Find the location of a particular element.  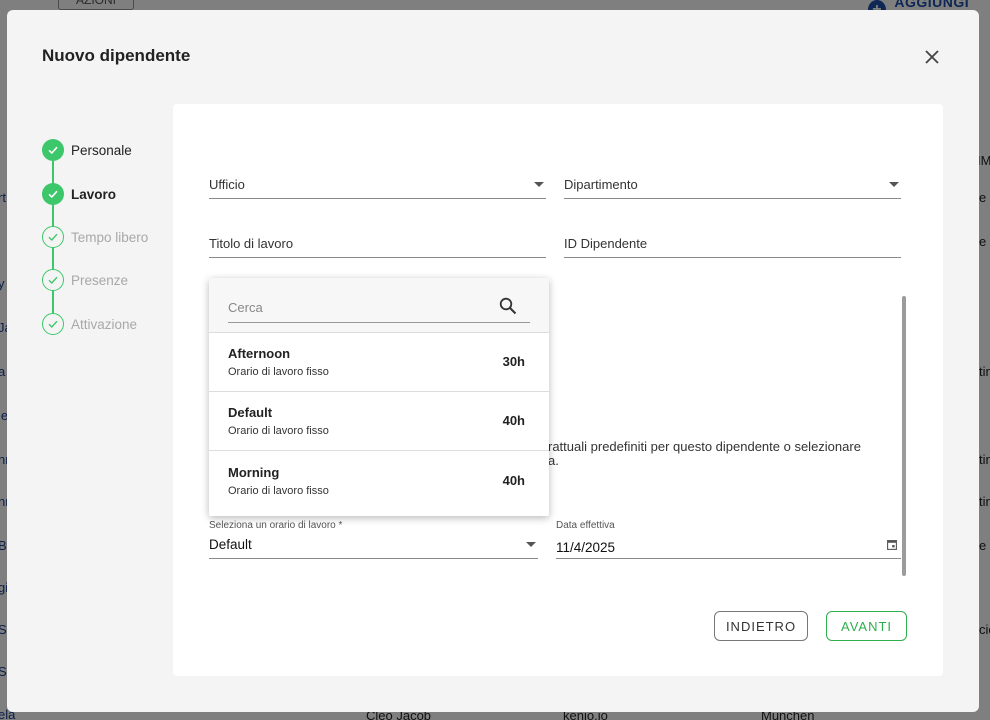

step-personale: Personale is located at coordinates (87, 150).